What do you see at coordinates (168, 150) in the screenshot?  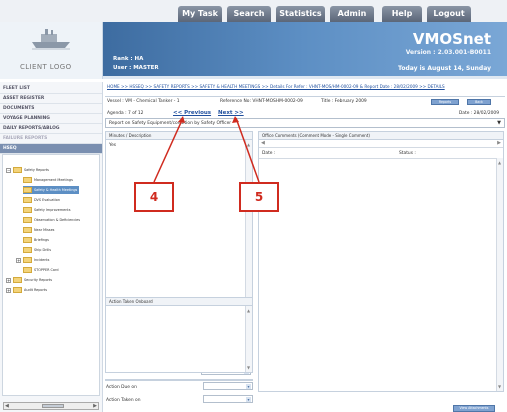 I see `callout-4-arrow` at bounding box center [168, 150].